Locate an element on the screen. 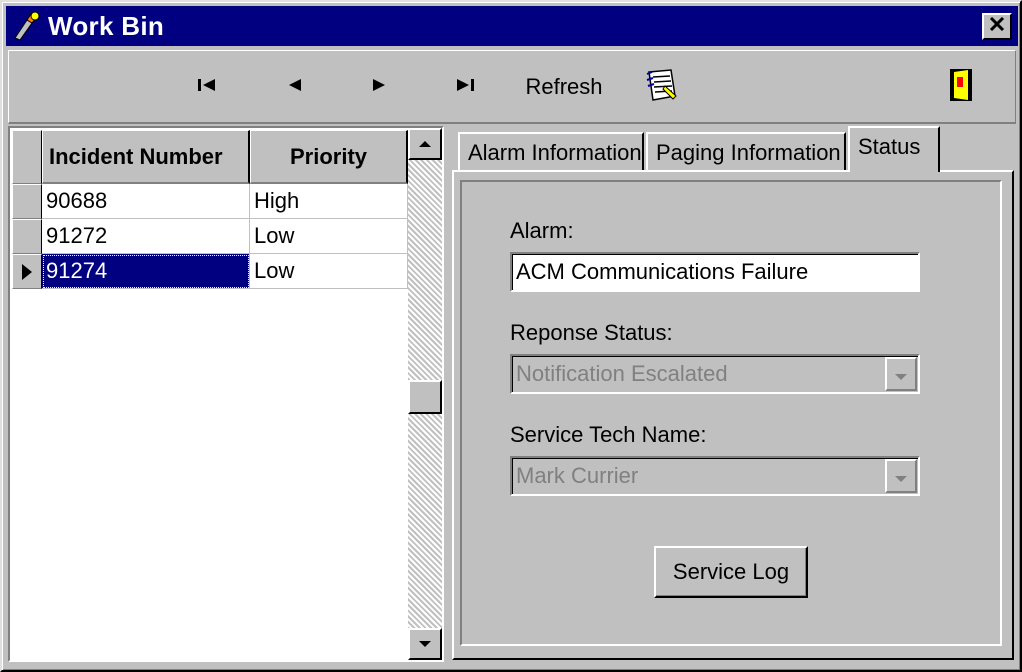  first-record-icon is located at coordinates (207, 87).